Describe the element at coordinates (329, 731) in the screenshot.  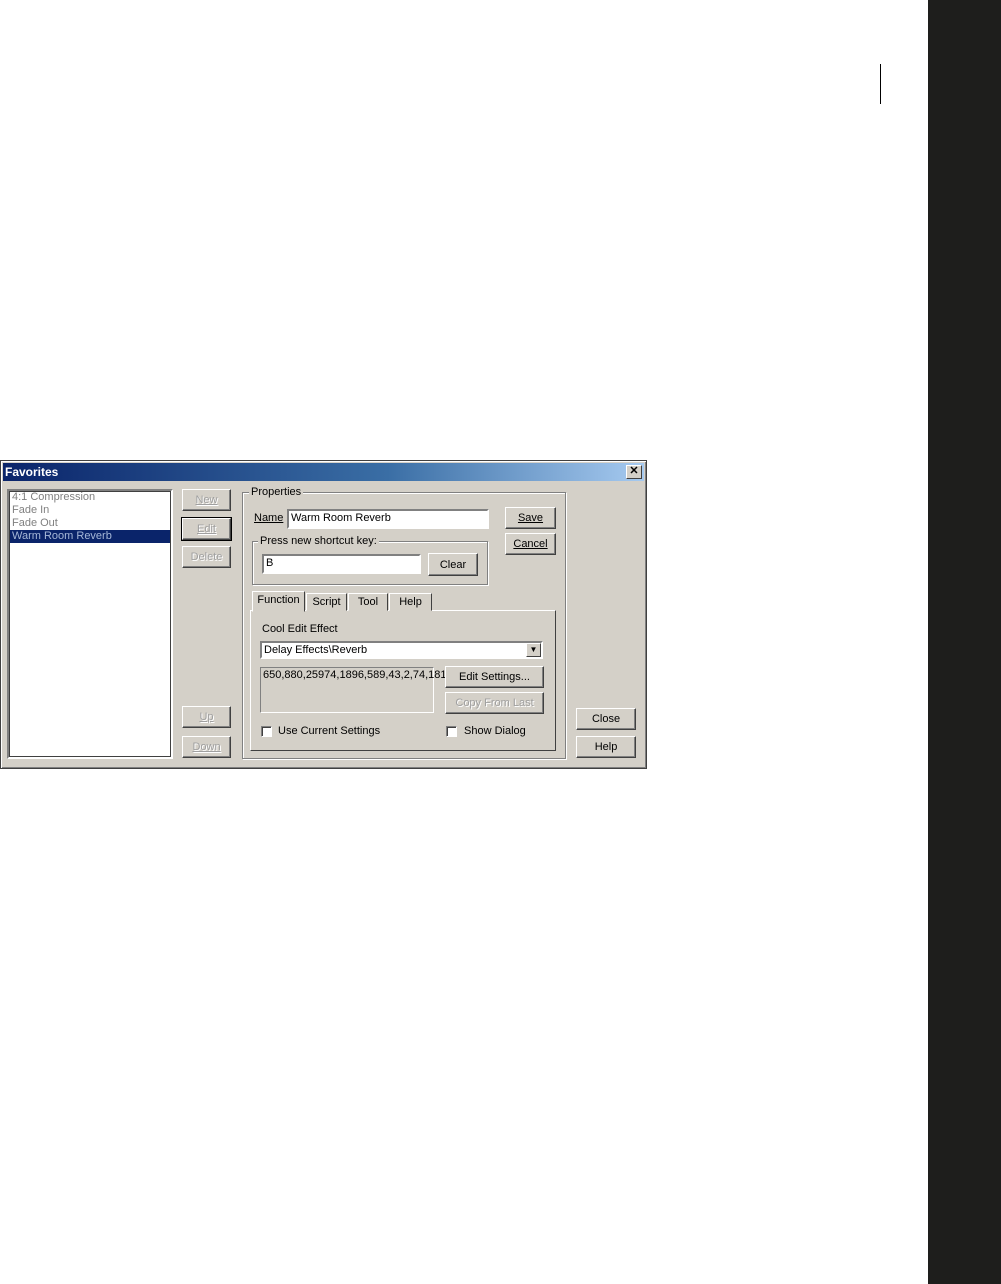
I see `use-current-settings-label: Use Current Settings` at that location.